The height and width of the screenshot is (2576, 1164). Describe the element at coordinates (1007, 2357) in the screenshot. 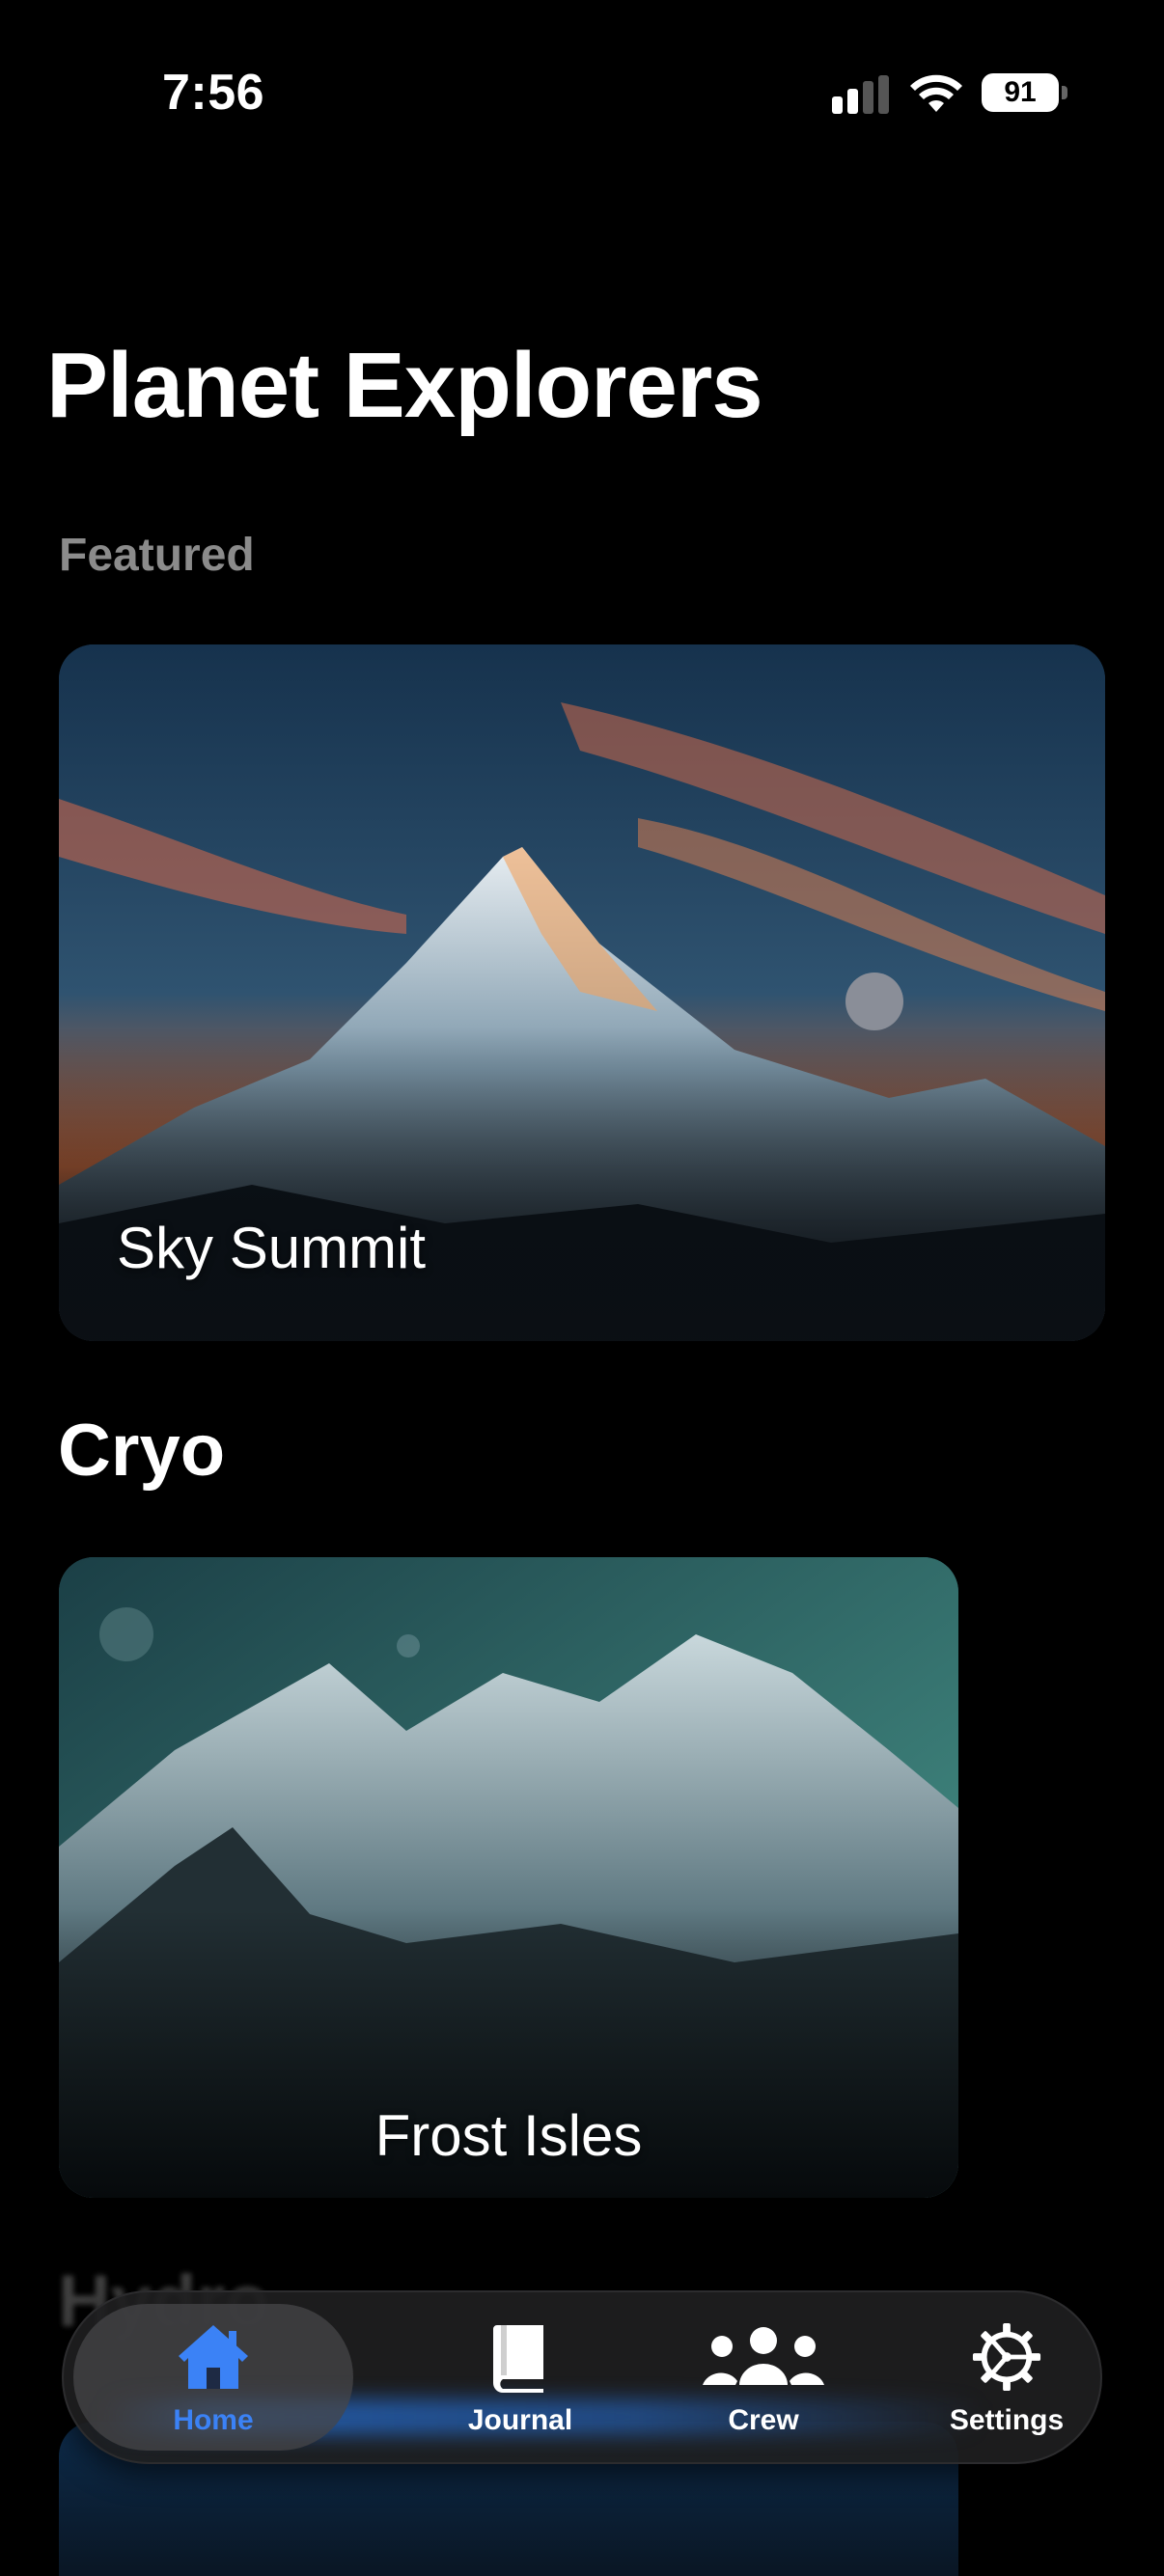

I see `gear-icon` at that location.